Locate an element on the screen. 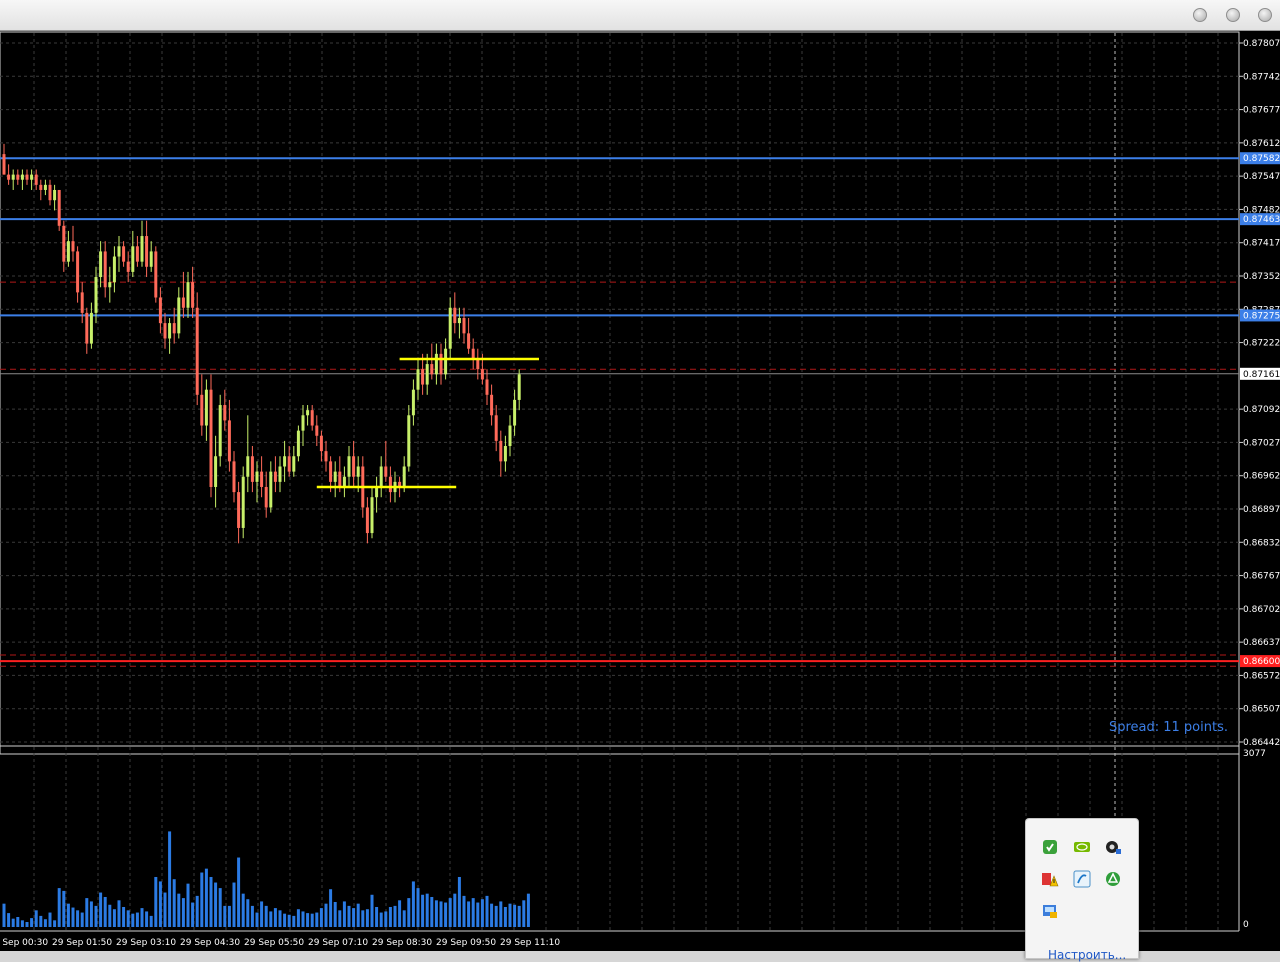 Image resolution: width=1280 pixels, height=962 pixels. minimize-icon is located at coordinates (1200, 15).